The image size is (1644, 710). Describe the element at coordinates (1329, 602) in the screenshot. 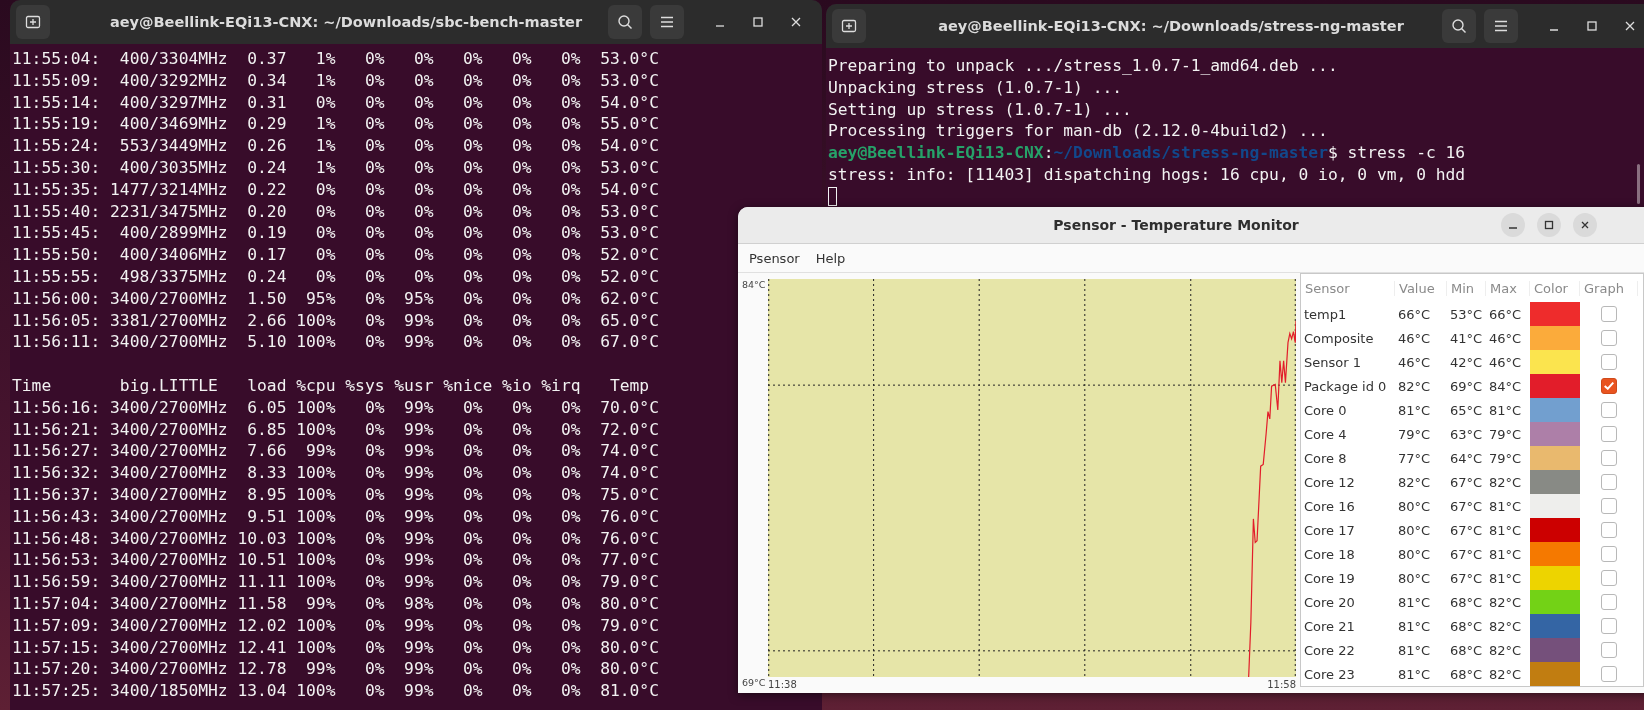

I see `table-cell-text: Core 20` at that location.